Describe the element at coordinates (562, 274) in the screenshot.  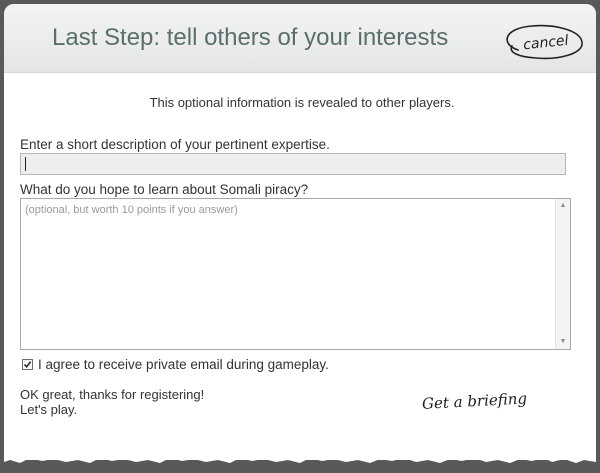
I see `textarea-scrollbar: ▲ ▼` at that location.